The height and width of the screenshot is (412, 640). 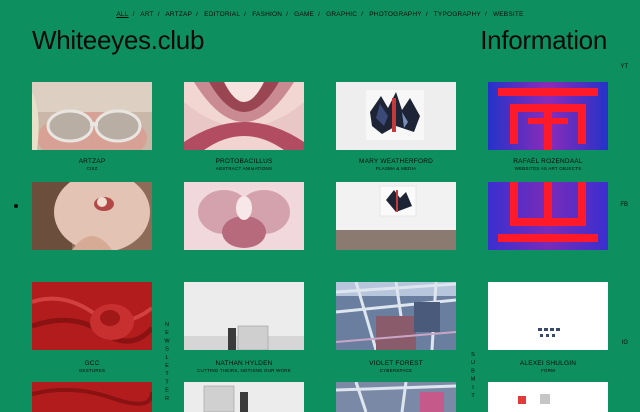 I want to click on nav-editorial: EDITORIAL, so click(x=222, y=14).